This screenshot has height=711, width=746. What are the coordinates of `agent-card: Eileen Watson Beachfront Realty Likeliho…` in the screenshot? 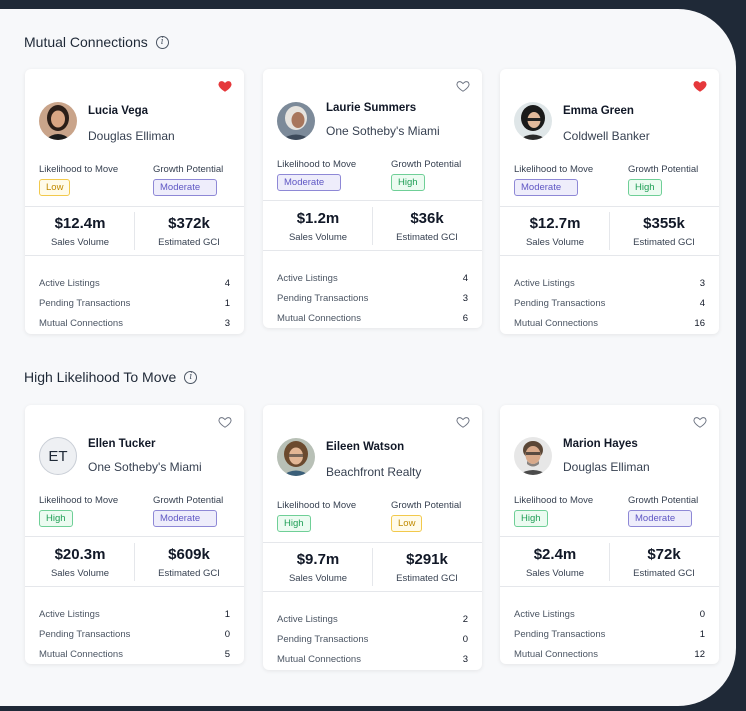 It's located at (372, 537).